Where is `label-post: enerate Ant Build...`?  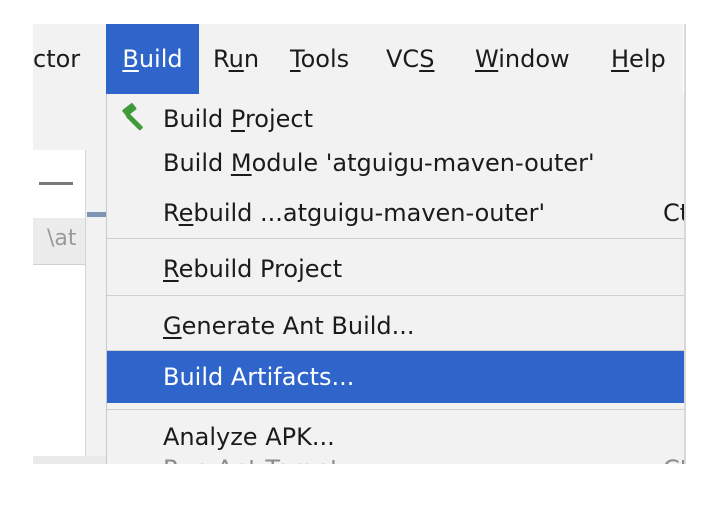
label-post: enerate Ant Build... is located at coordinates (298, 326).